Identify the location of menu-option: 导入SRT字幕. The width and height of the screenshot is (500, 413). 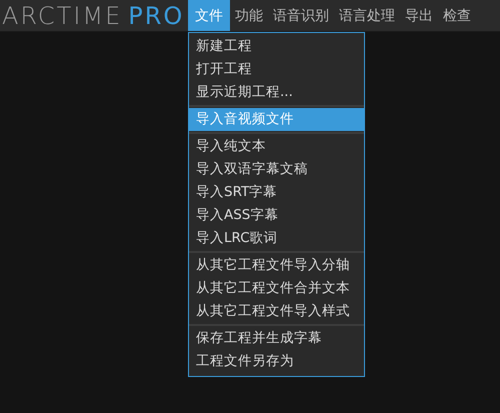
(276, 192).